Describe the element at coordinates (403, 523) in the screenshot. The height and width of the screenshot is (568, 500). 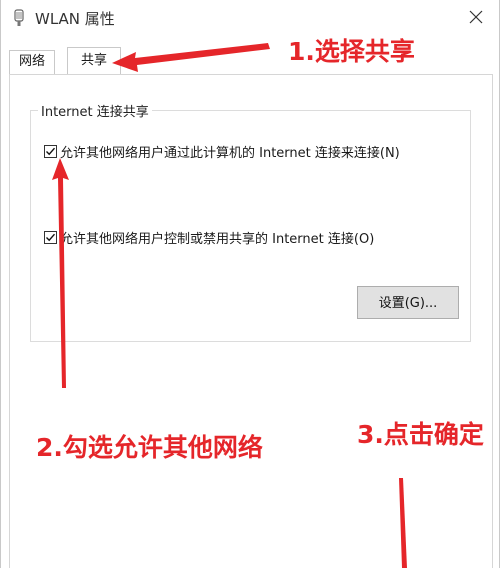
I see `arrow-to-ok-button` at that location.